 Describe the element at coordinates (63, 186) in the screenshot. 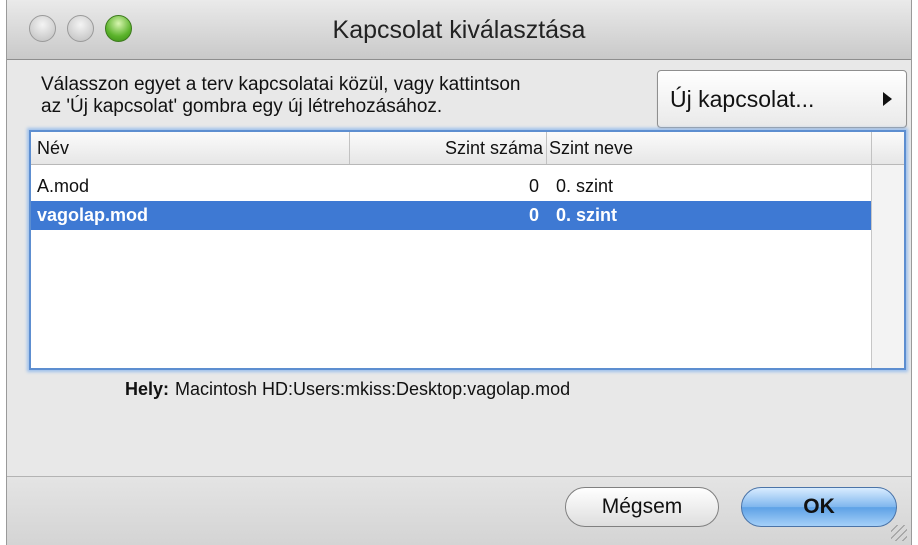

I see `cell-name: A.mod` at that location.